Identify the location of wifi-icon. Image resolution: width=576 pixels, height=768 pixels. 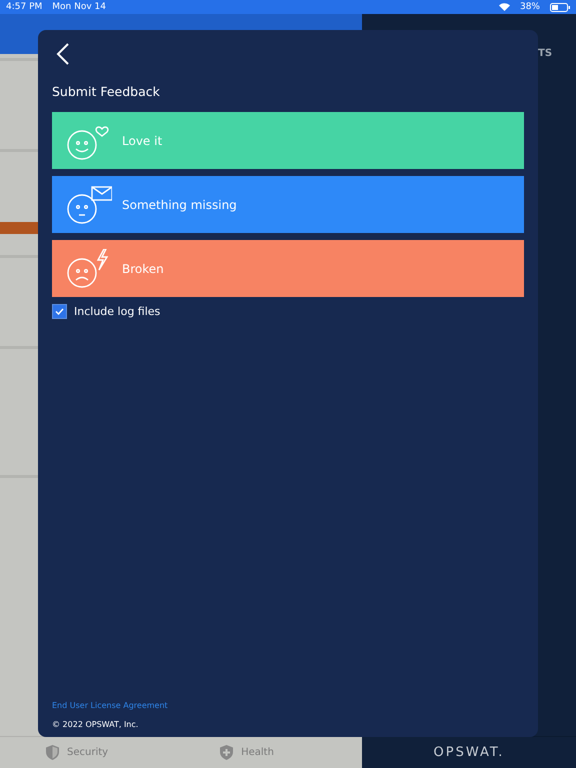
(504, 7).